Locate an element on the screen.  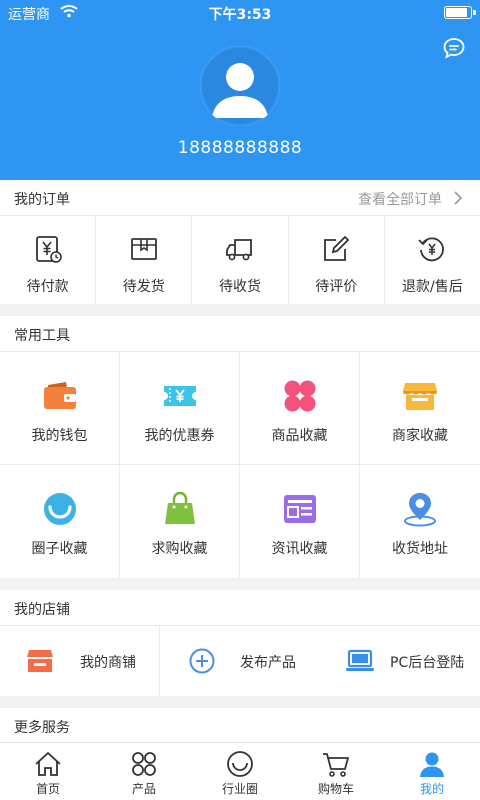
clock: 下午3:53 is located at coordinates (240, 15).